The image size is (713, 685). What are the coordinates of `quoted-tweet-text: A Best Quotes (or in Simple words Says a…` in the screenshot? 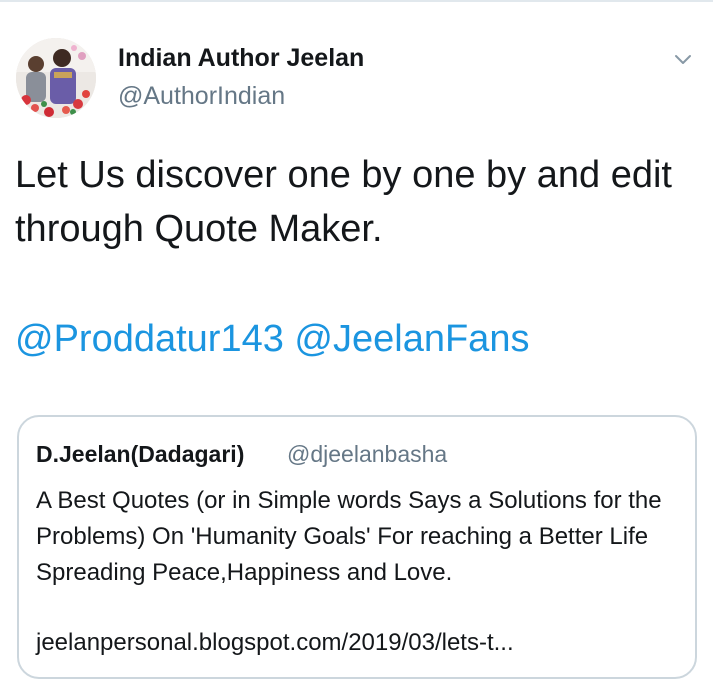 It's located at (349, 536).